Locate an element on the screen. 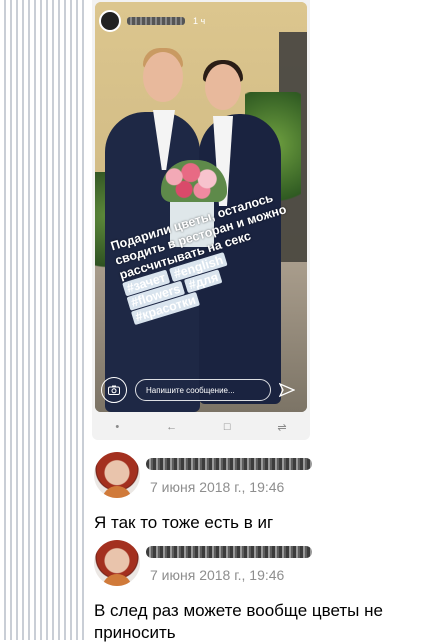  story-time: 1 ч is located at coordinates (199, 21).